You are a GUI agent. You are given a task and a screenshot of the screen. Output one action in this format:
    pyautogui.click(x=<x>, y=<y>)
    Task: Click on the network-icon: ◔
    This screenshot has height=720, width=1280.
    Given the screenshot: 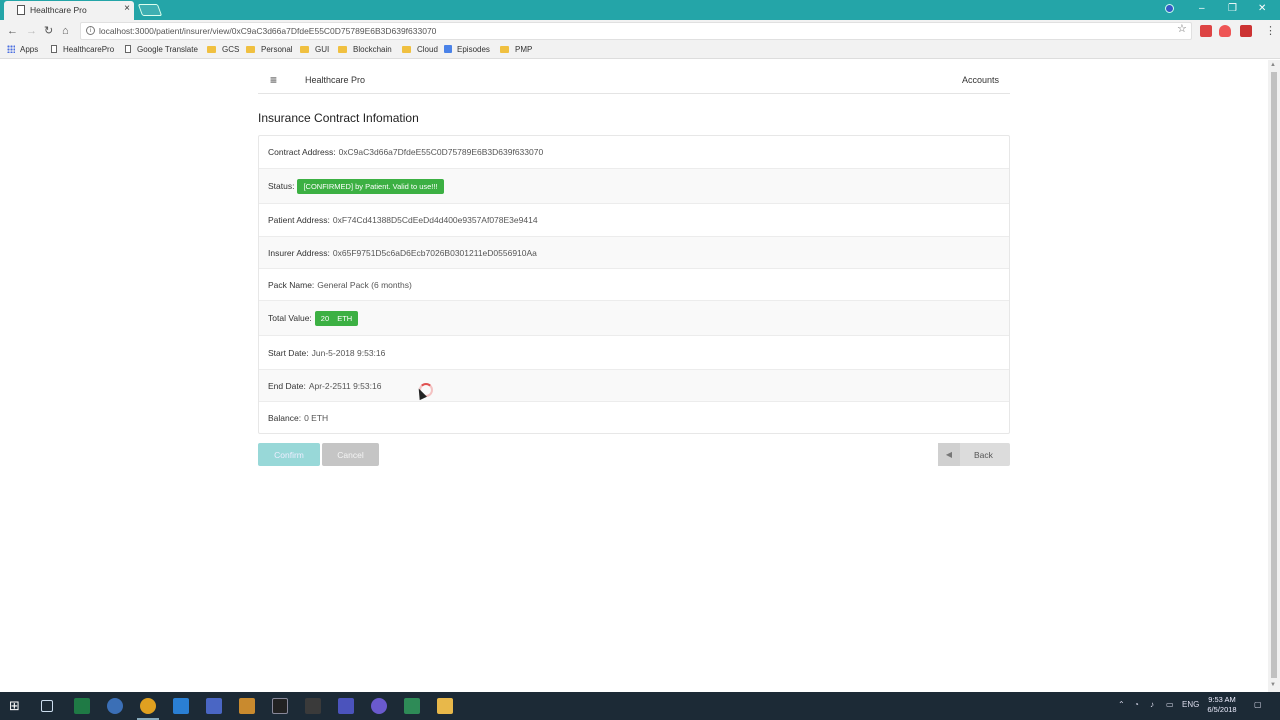 What is the action you would take?
    pyautogui.click(x=1136, y=704)
    